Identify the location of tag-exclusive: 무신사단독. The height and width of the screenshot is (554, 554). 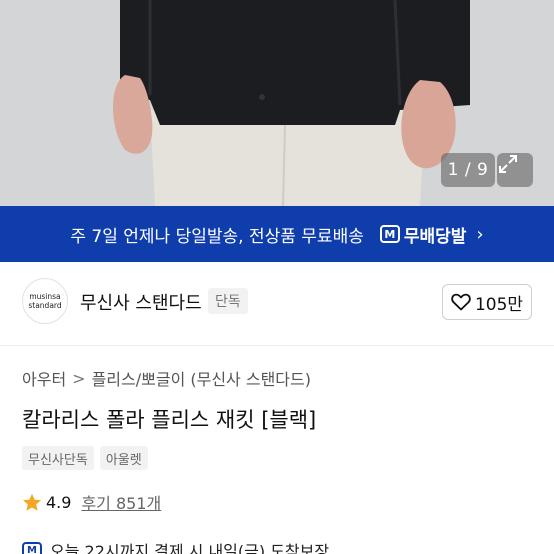
(58, 458).